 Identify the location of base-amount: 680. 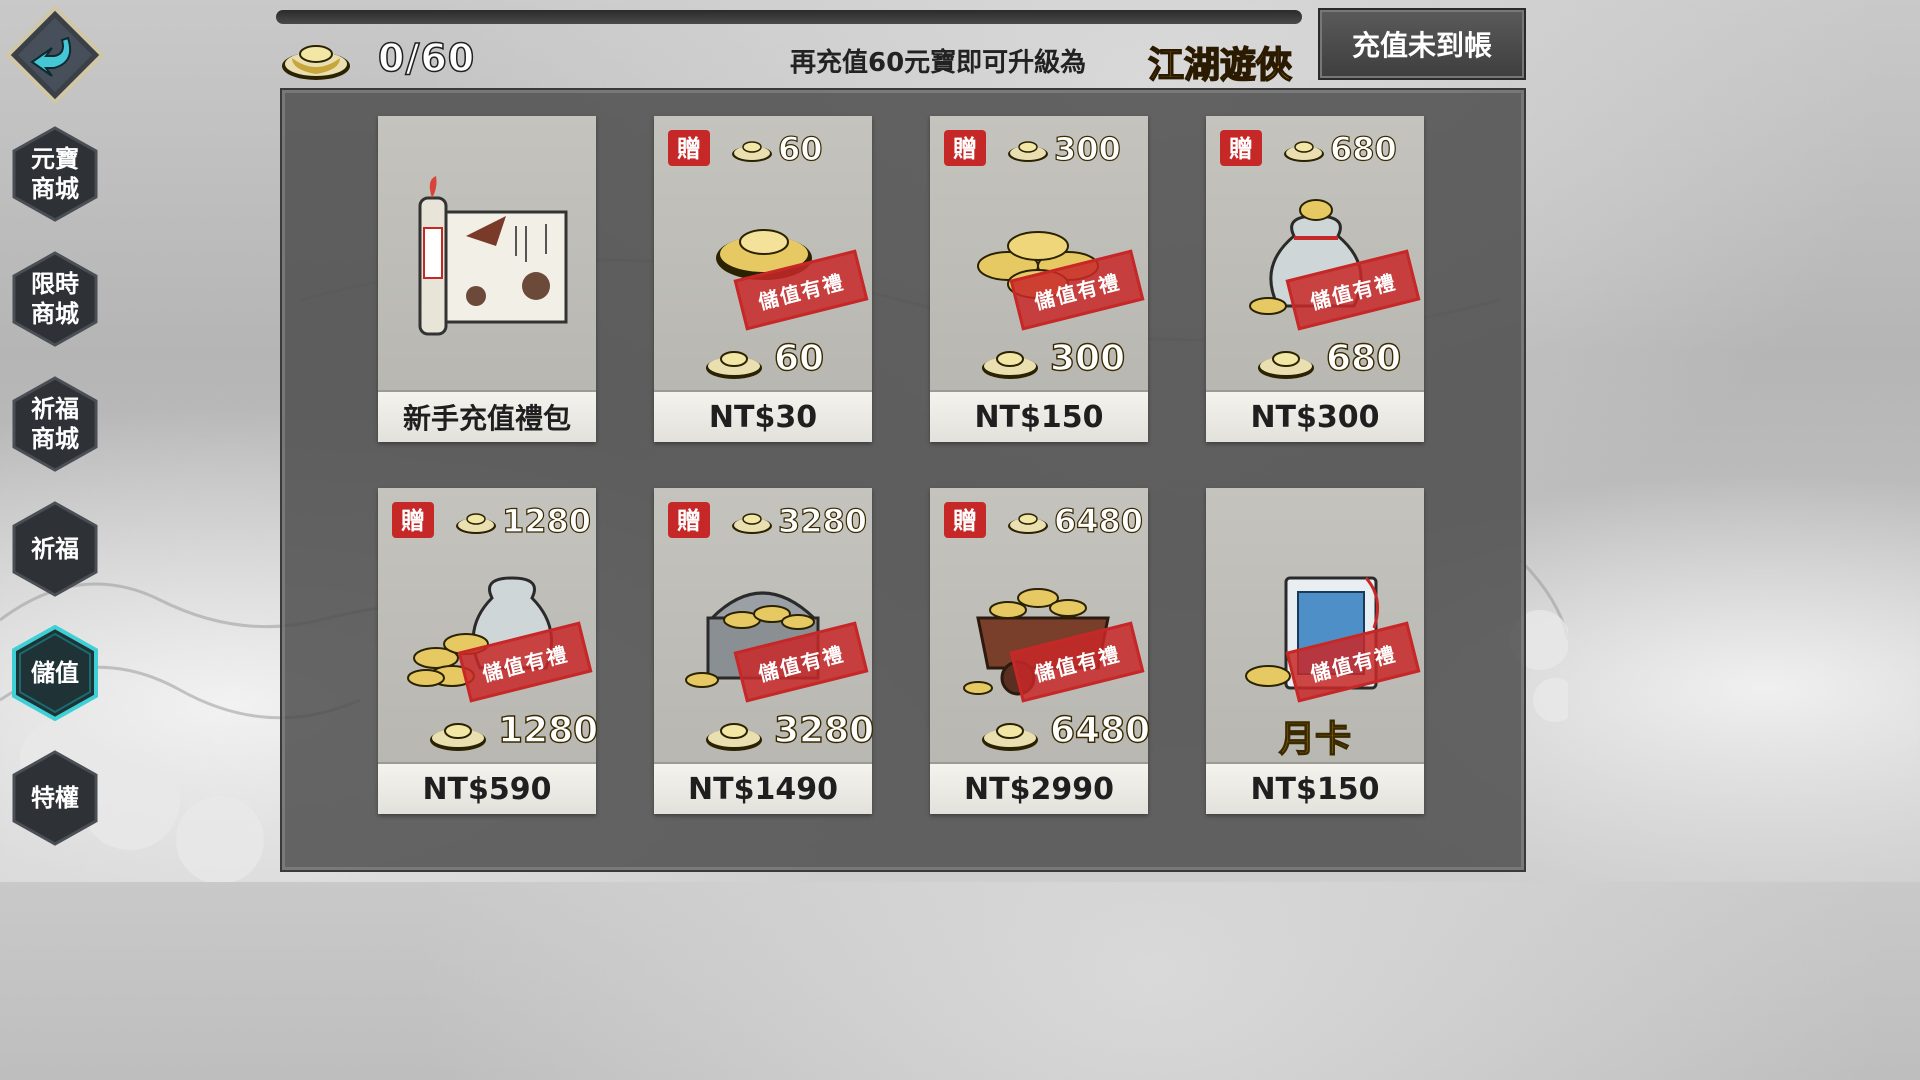
(1363, 358).